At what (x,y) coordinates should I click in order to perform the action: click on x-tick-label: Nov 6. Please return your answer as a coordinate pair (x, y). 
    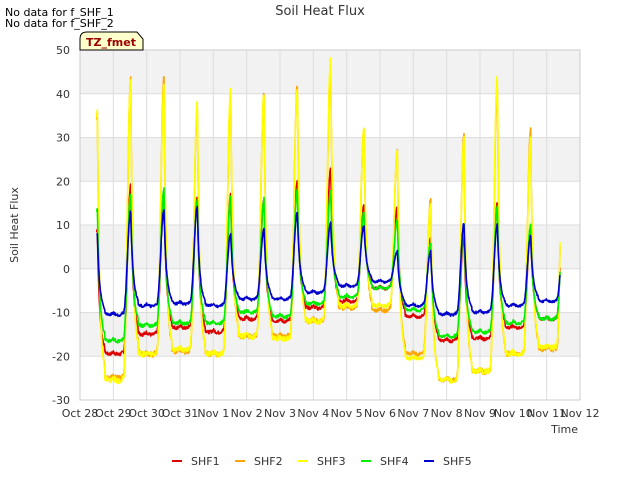
    Looking at the image, I should click on (380, 413).